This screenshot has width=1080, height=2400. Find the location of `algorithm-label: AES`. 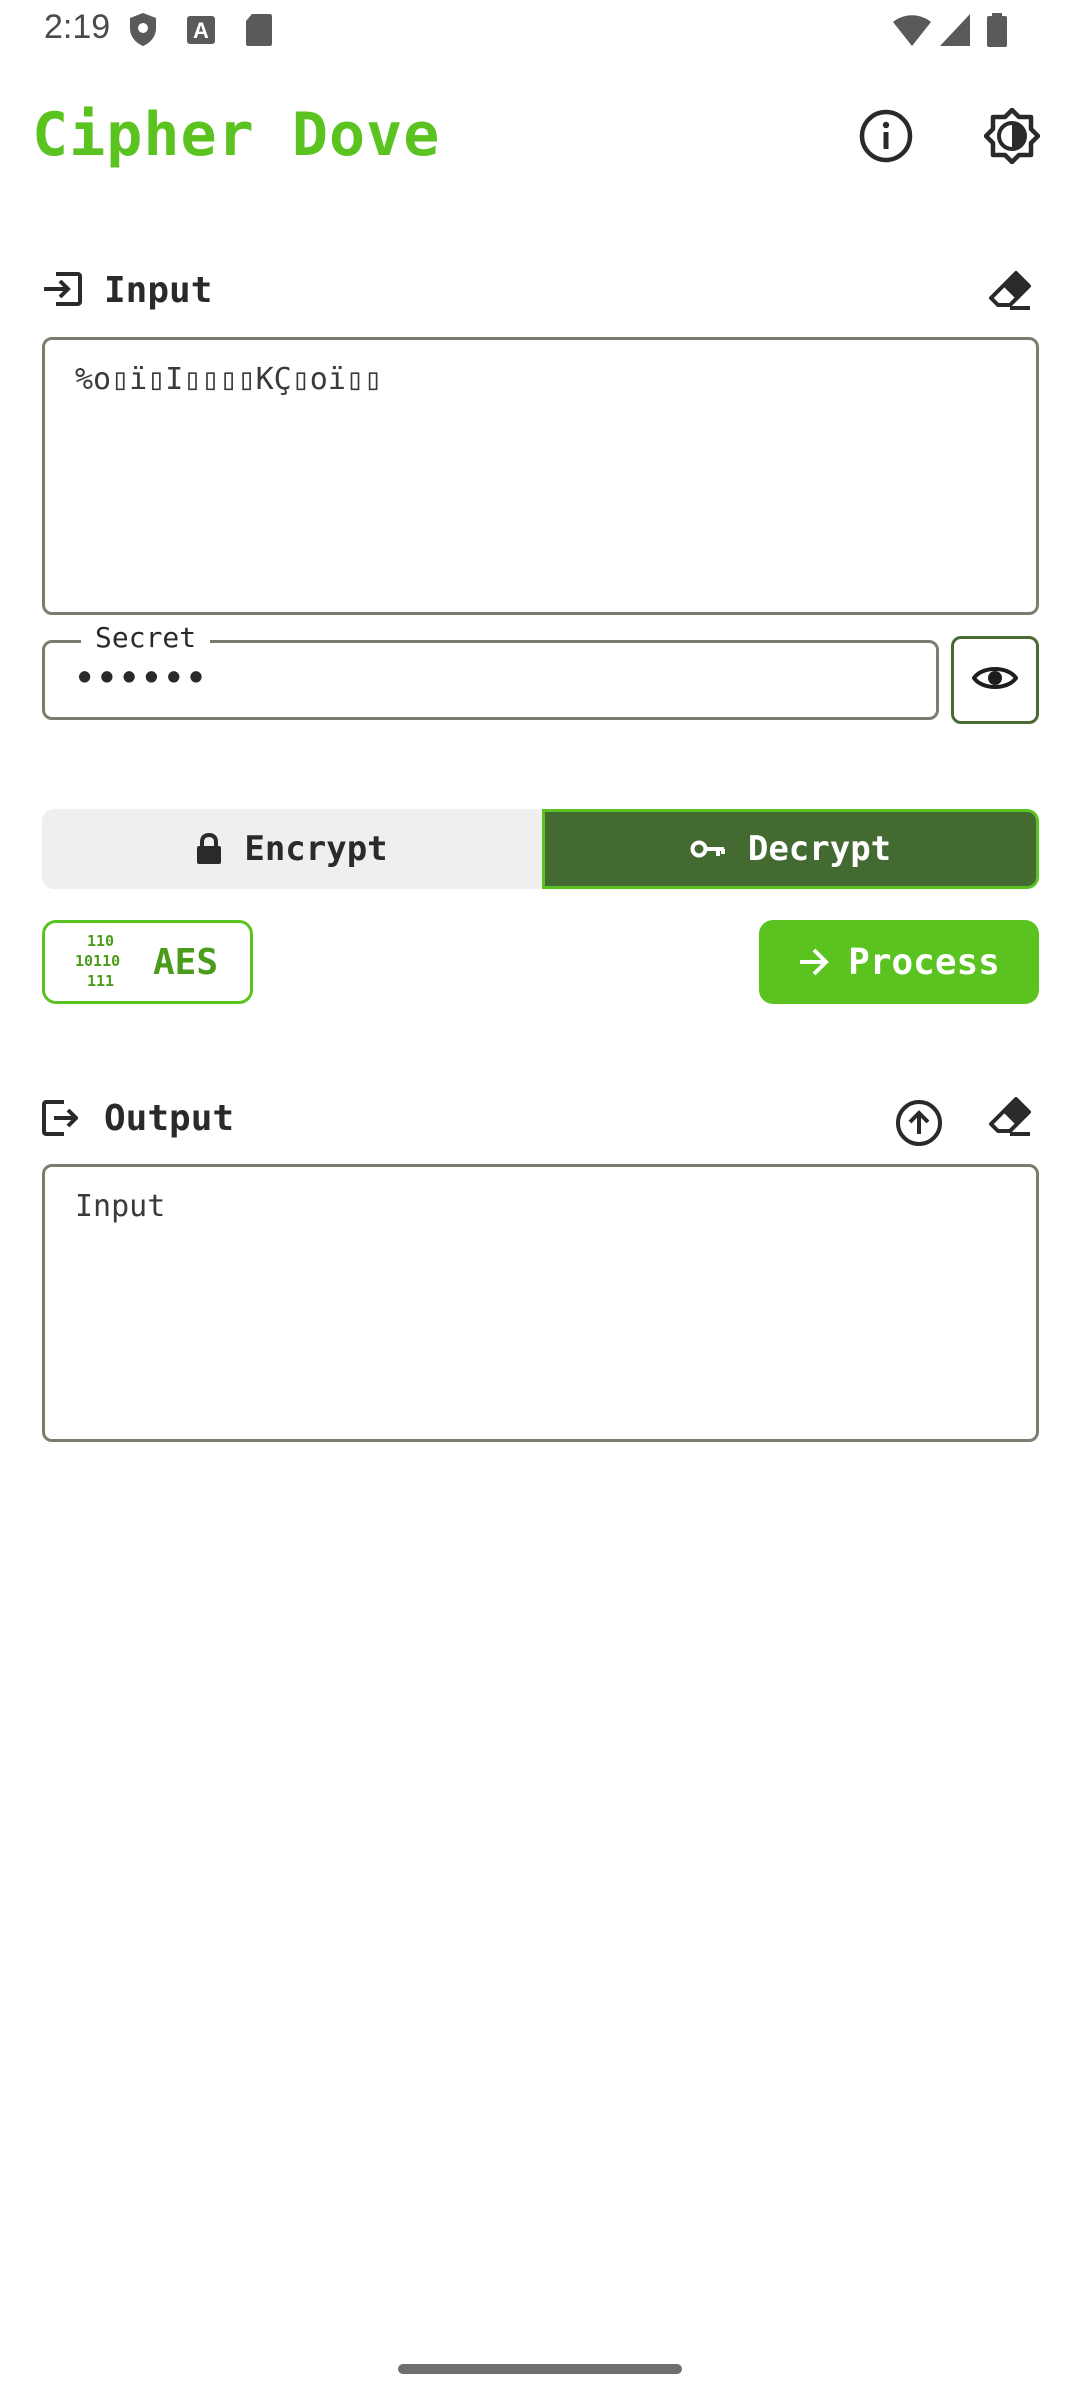

algorithm-label: AES is located at coordinates (186, 962).